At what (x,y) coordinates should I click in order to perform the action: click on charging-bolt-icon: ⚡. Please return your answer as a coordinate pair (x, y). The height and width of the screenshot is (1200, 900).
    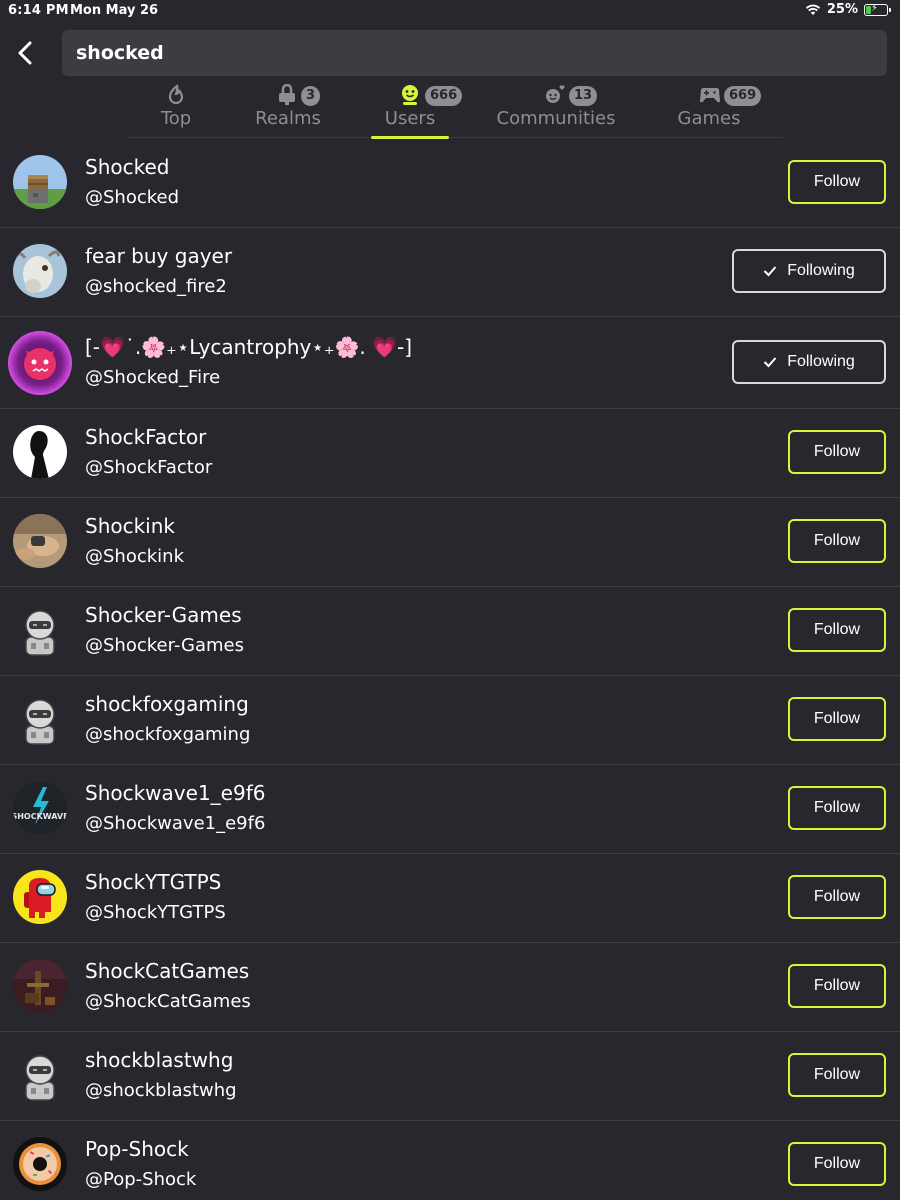
    Looking at the image, I should click on (875, 8).